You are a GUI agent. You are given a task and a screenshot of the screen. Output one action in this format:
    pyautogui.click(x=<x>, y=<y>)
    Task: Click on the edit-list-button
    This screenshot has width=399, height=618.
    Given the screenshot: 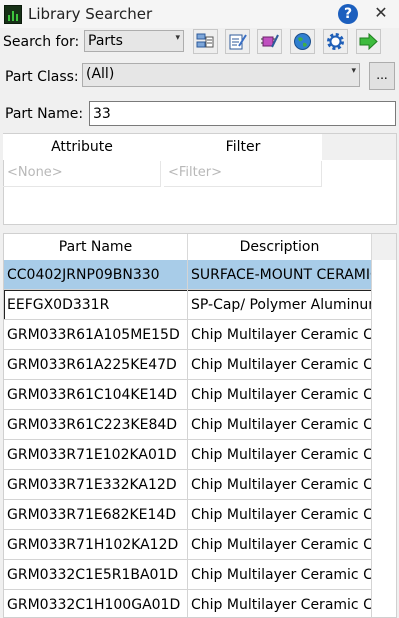 What is the action you would take?
    pyautogui.click(x=237, y=41)
    